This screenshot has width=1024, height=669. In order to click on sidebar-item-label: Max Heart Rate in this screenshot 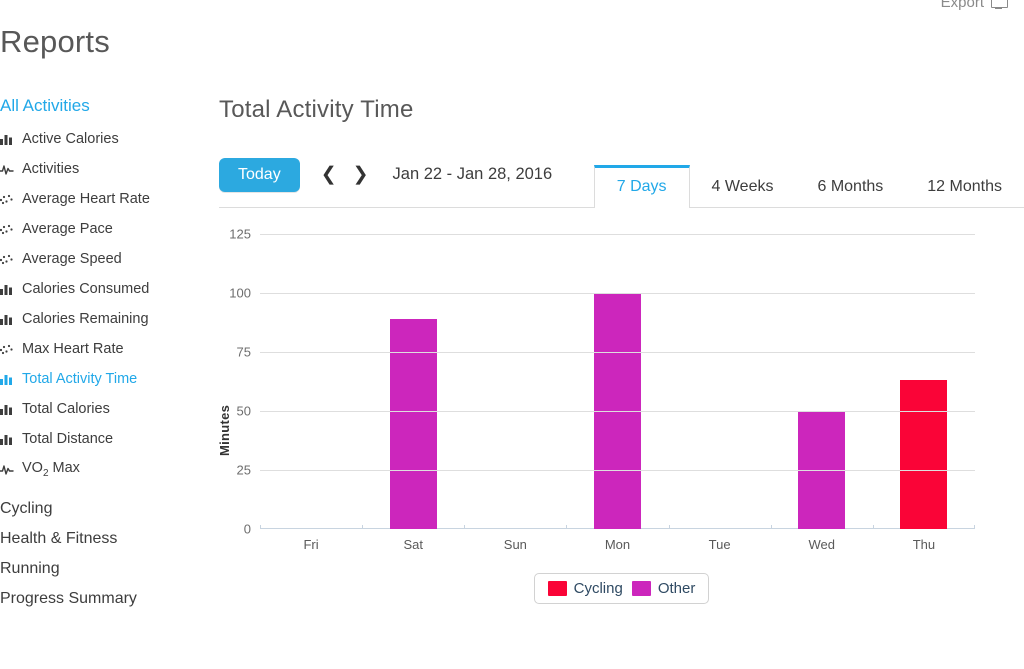, I will do `click(73, 349)`.